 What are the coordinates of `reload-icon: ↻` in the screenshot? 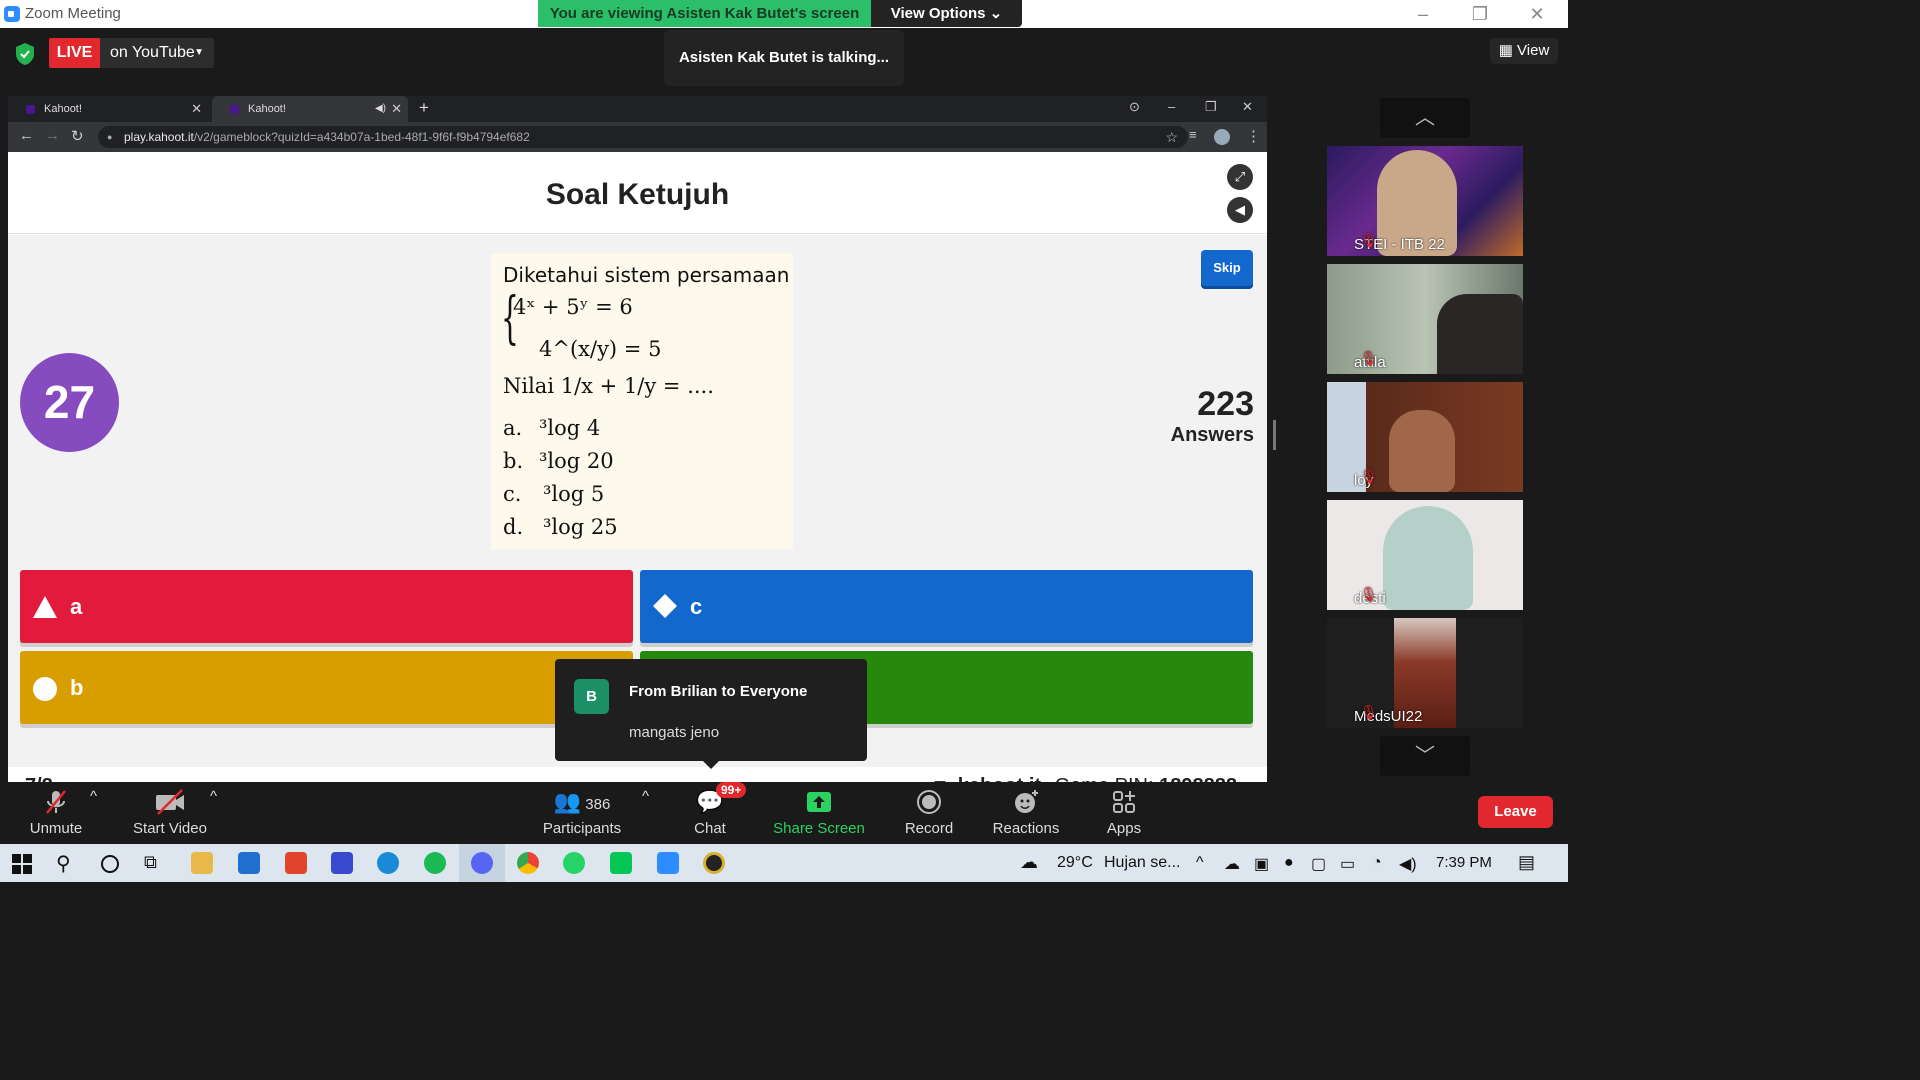 It's located at (77, 136).